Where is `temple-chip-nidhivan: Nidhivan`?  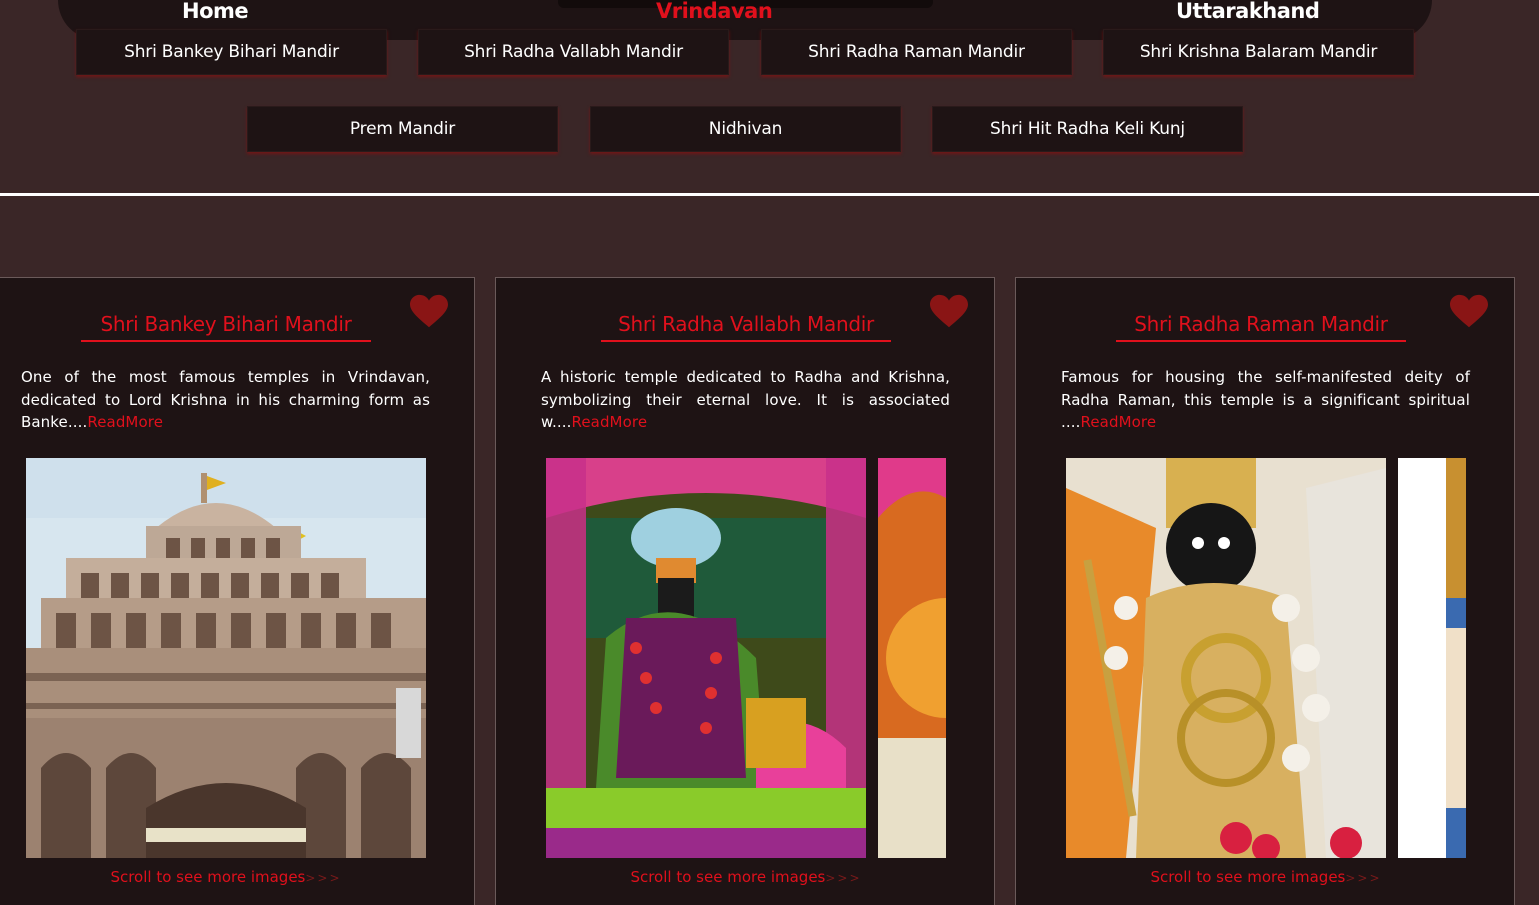 temple-chip-nidhivan: Nidhivan is located at coordinates (745, 129).